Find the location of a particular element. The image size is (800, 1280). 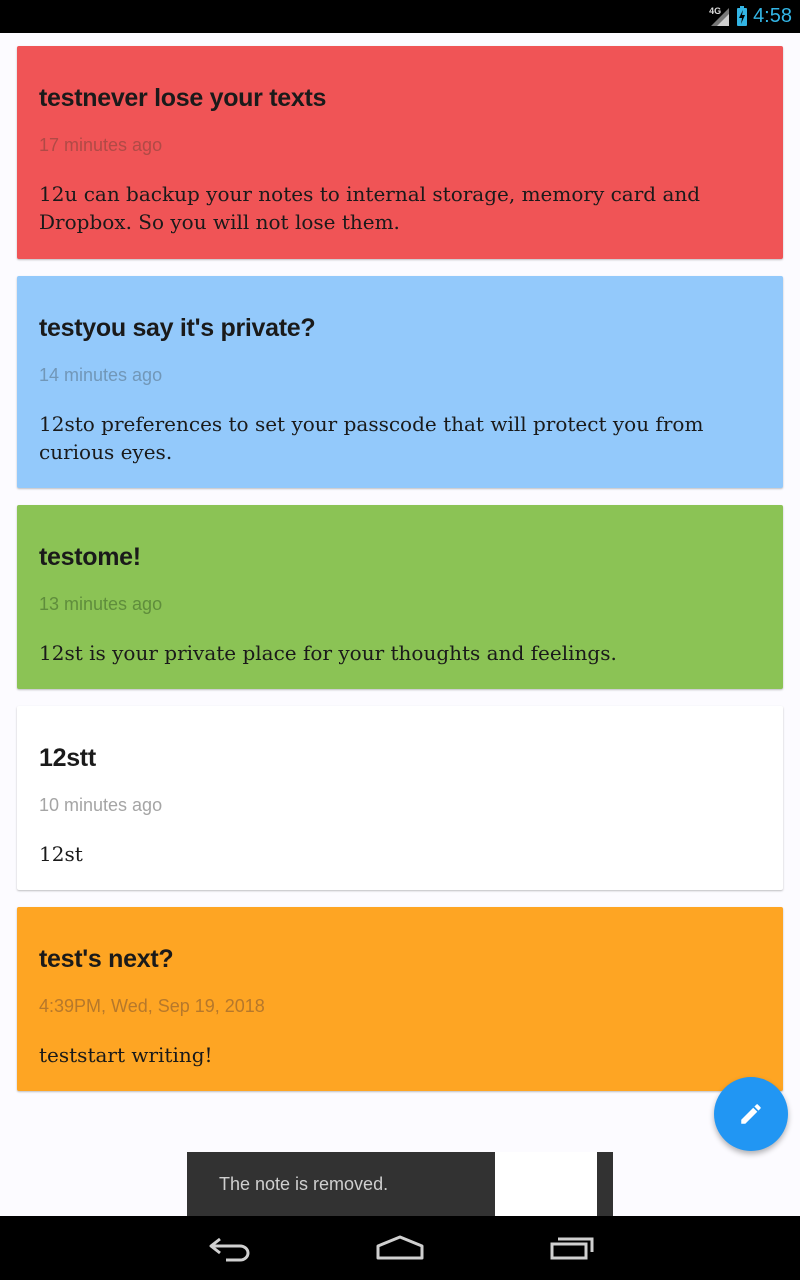

note-timestamp: 13 minutes ago is located at coordinates (101, 604).